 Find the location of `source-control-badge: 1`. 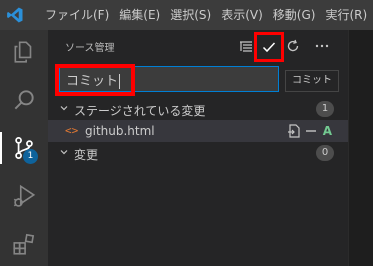

source-control-badge: 1 is located at coordinates (30, 156).